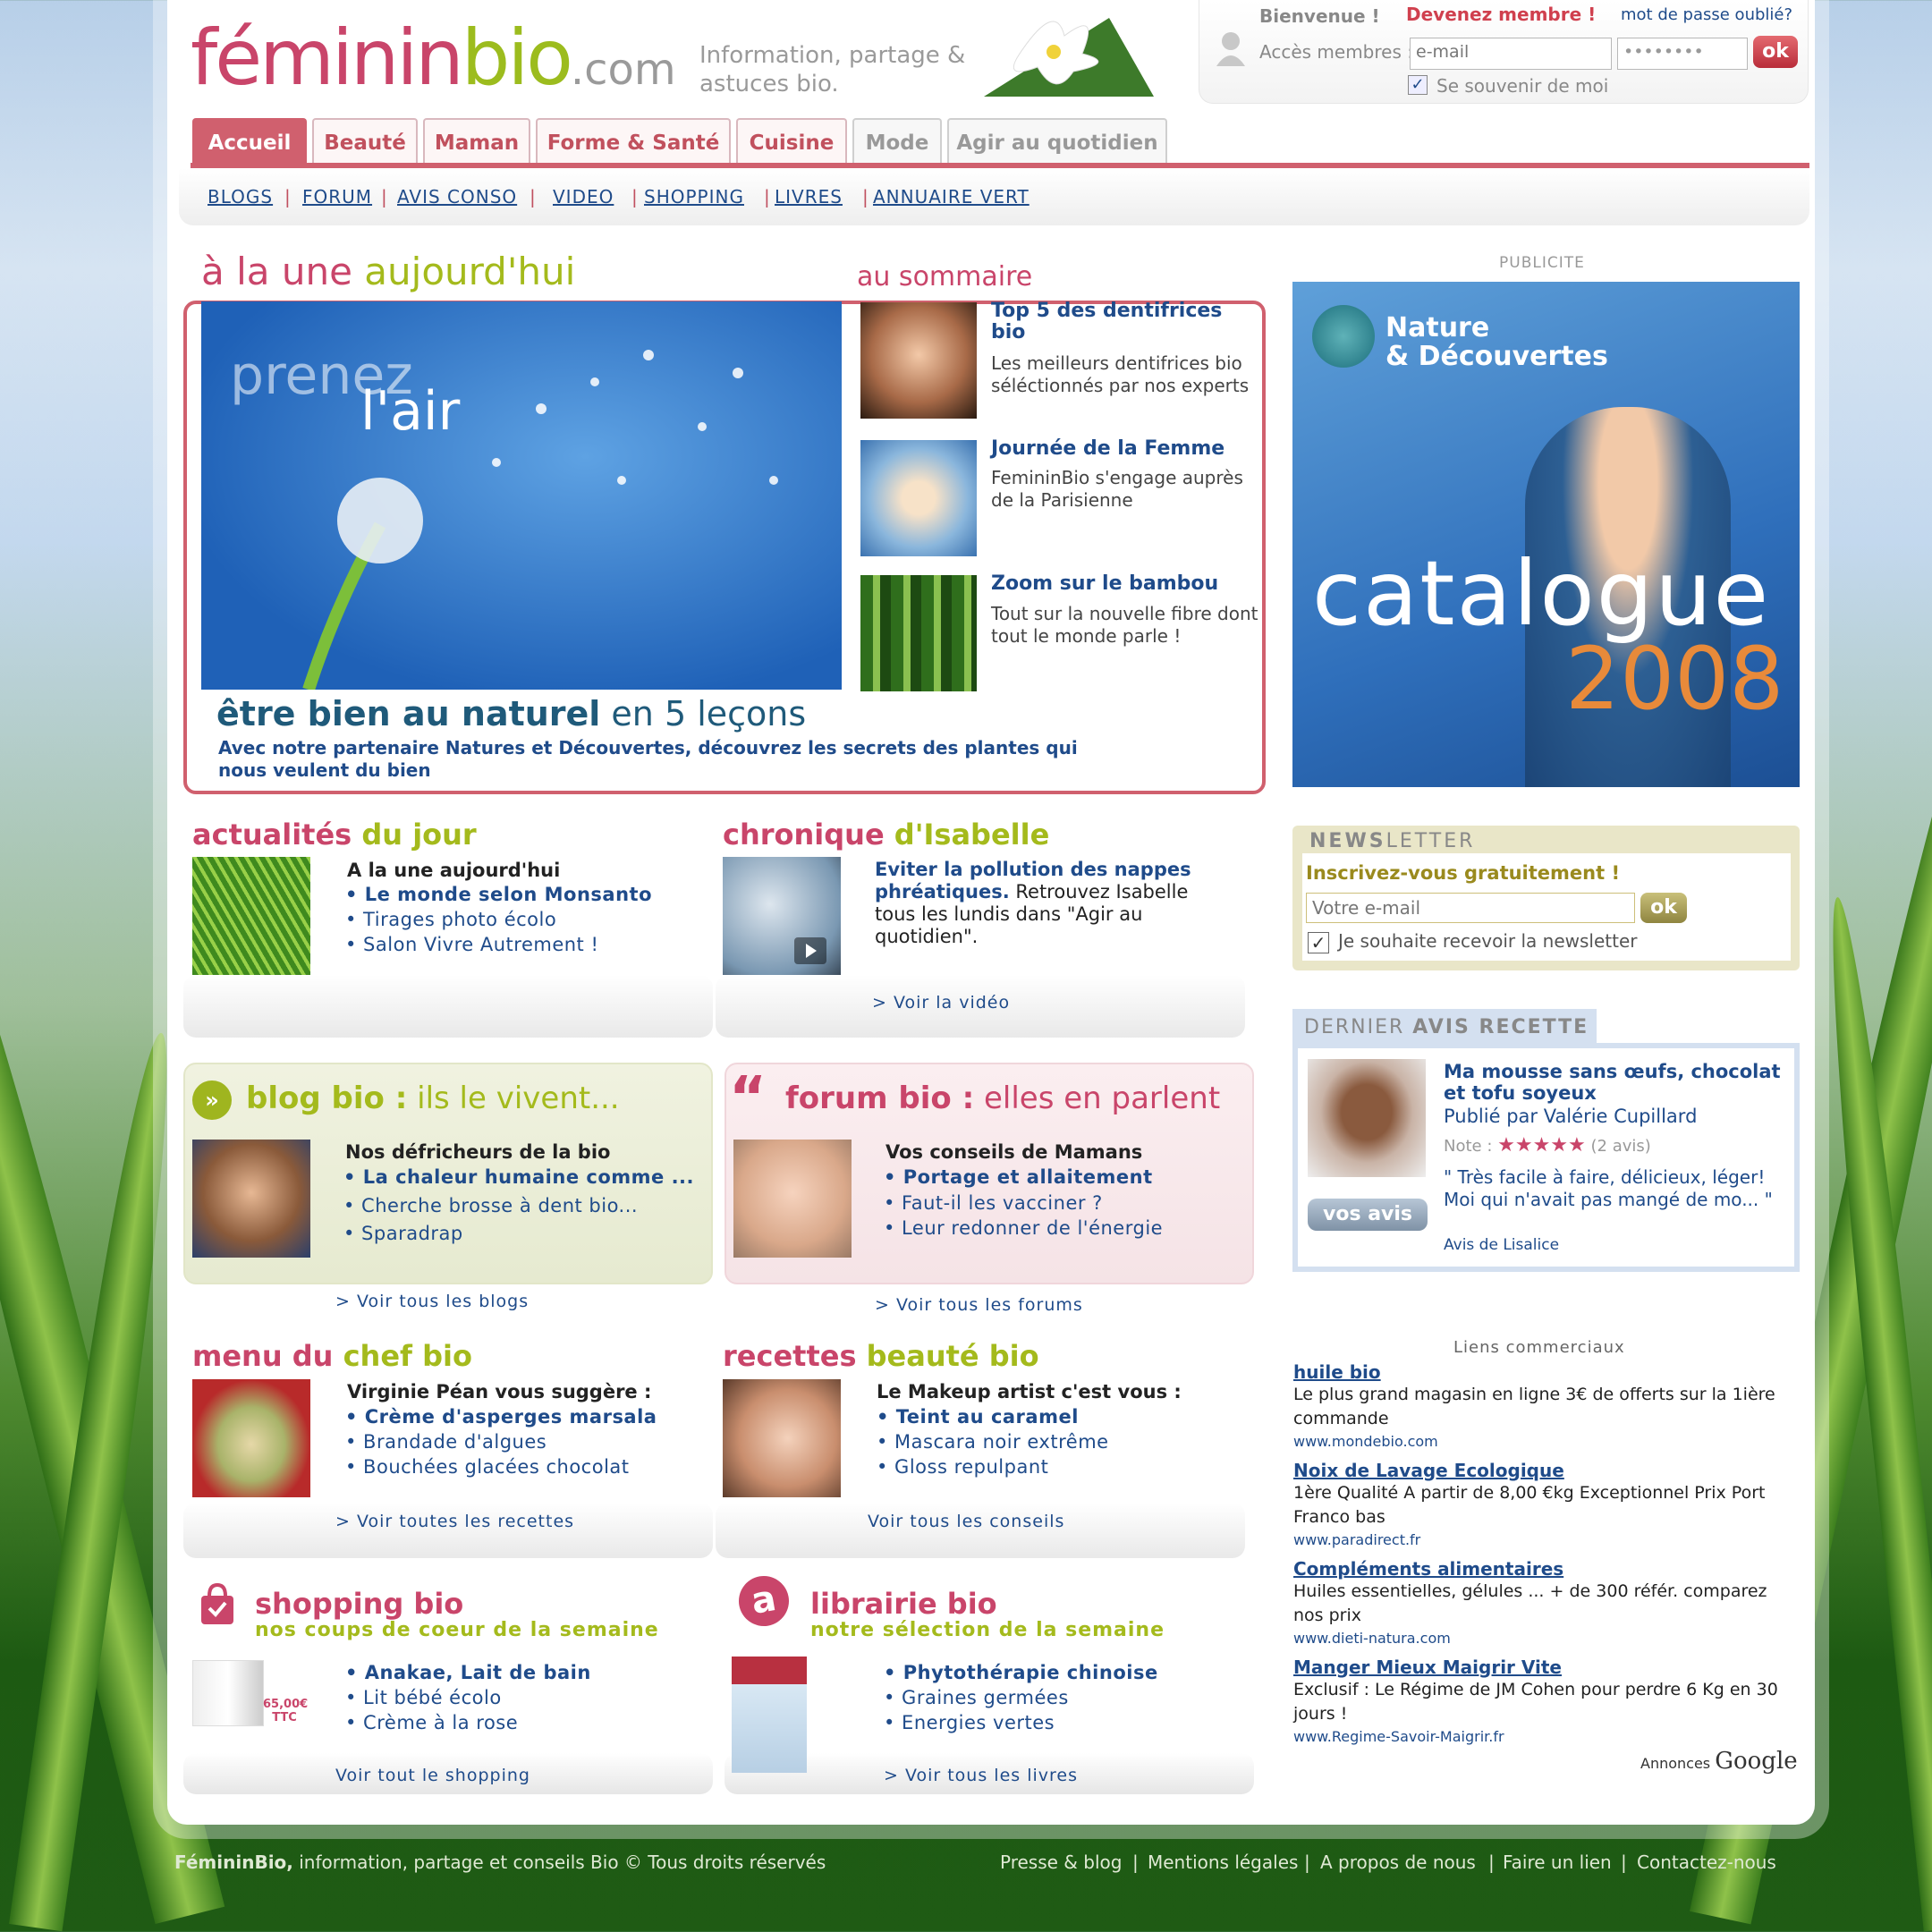 This screenshot has width=1932, height=1932. What do you see at coordinates (365, 141) in the screenshot?
I see `tab-beaute: Beauté` at bounding box center [365, 141].